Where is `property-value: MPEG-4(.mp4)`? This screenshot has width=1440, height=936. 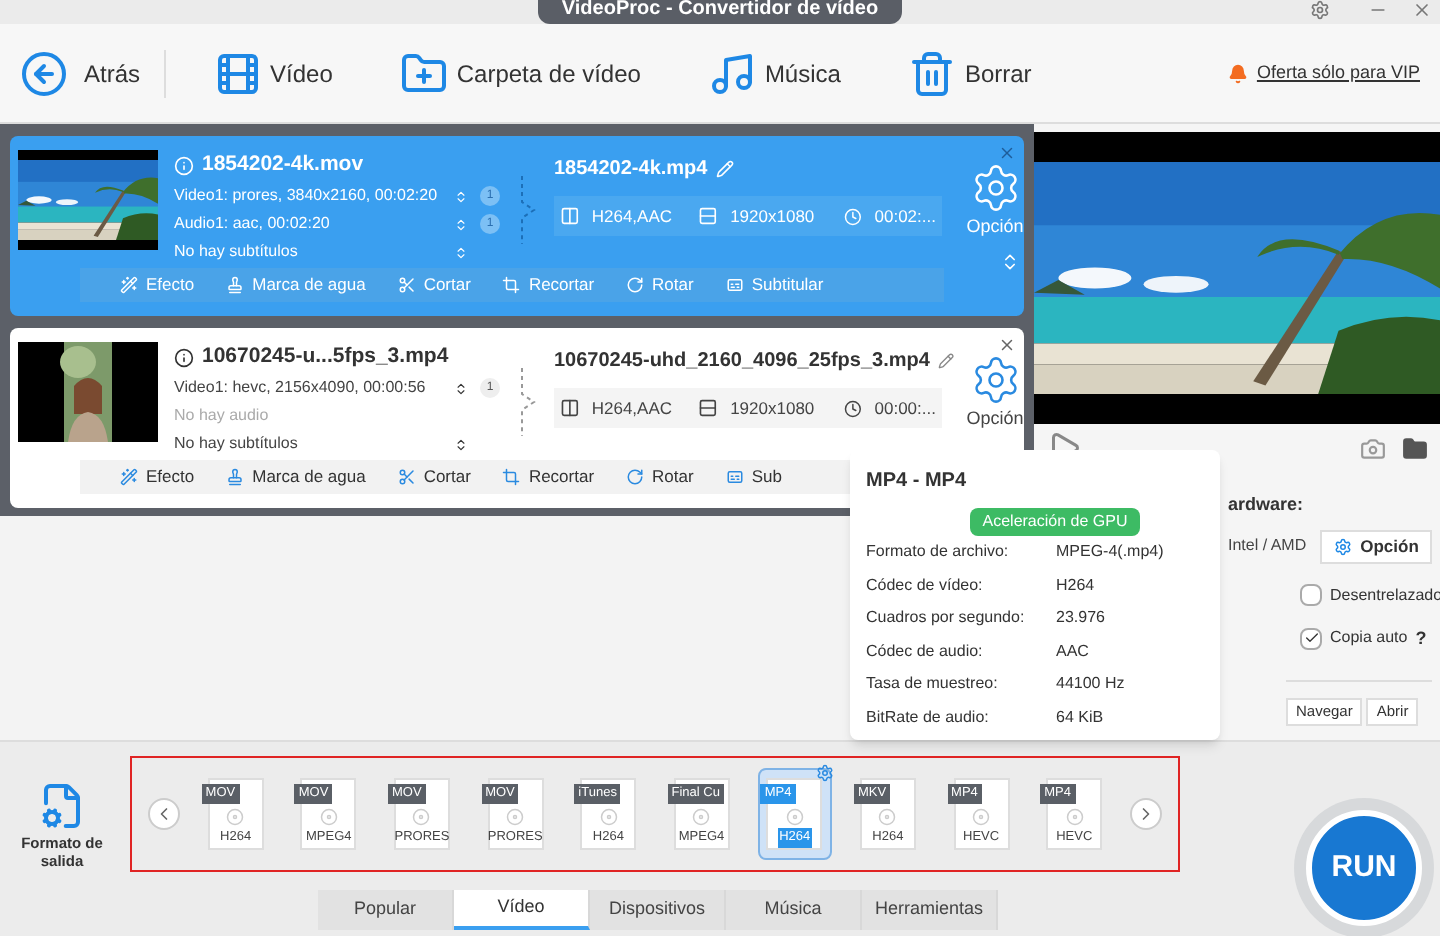
property-value: MPEG-4(.mp4) is located at coordinates (1110, 552).